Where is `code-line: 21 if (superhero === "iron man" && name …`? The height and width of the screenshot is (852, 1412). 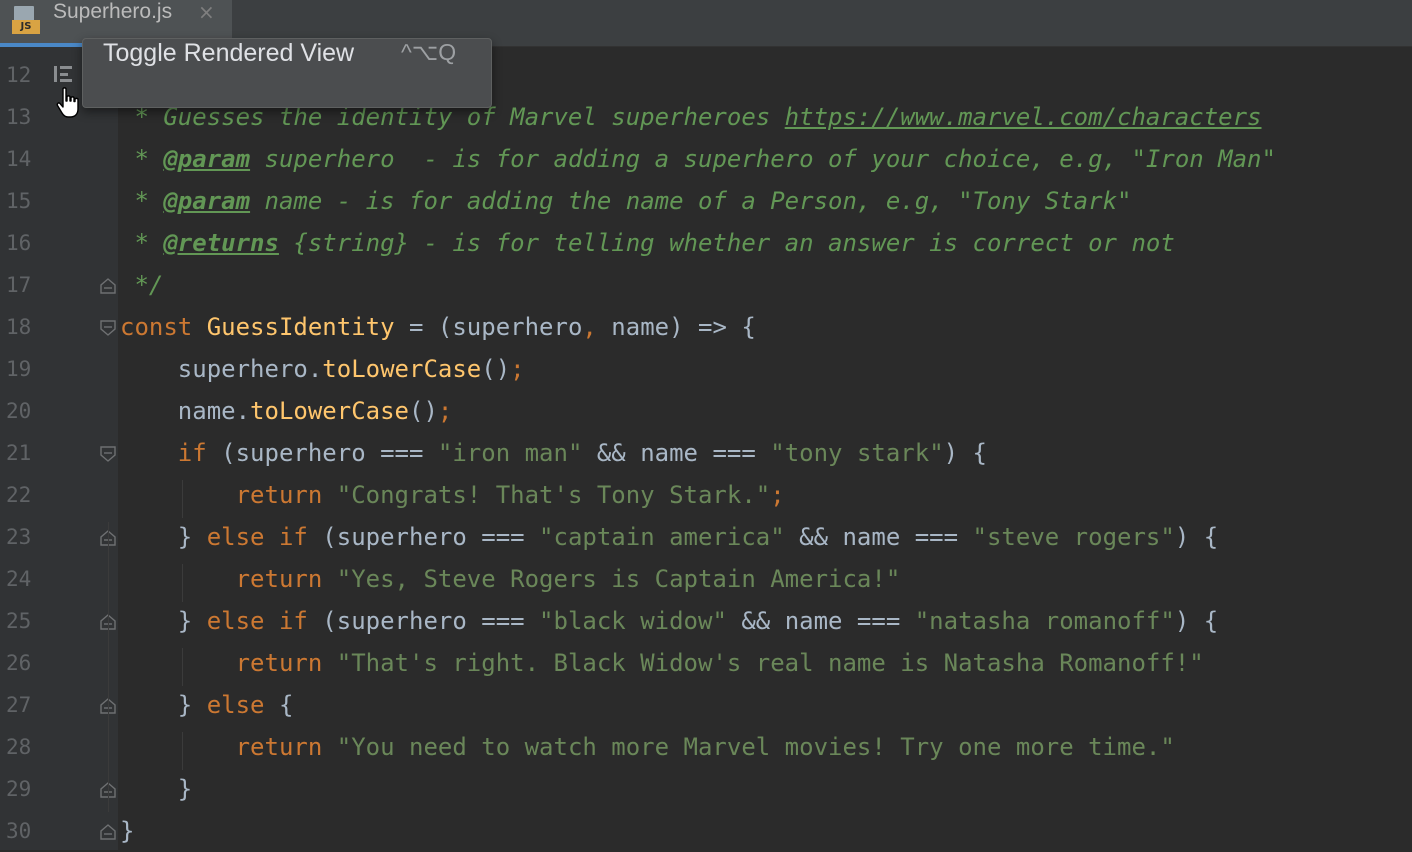
code-line: 21 if (superhero === "iron man" && name … is located at coordinates (706, 453).